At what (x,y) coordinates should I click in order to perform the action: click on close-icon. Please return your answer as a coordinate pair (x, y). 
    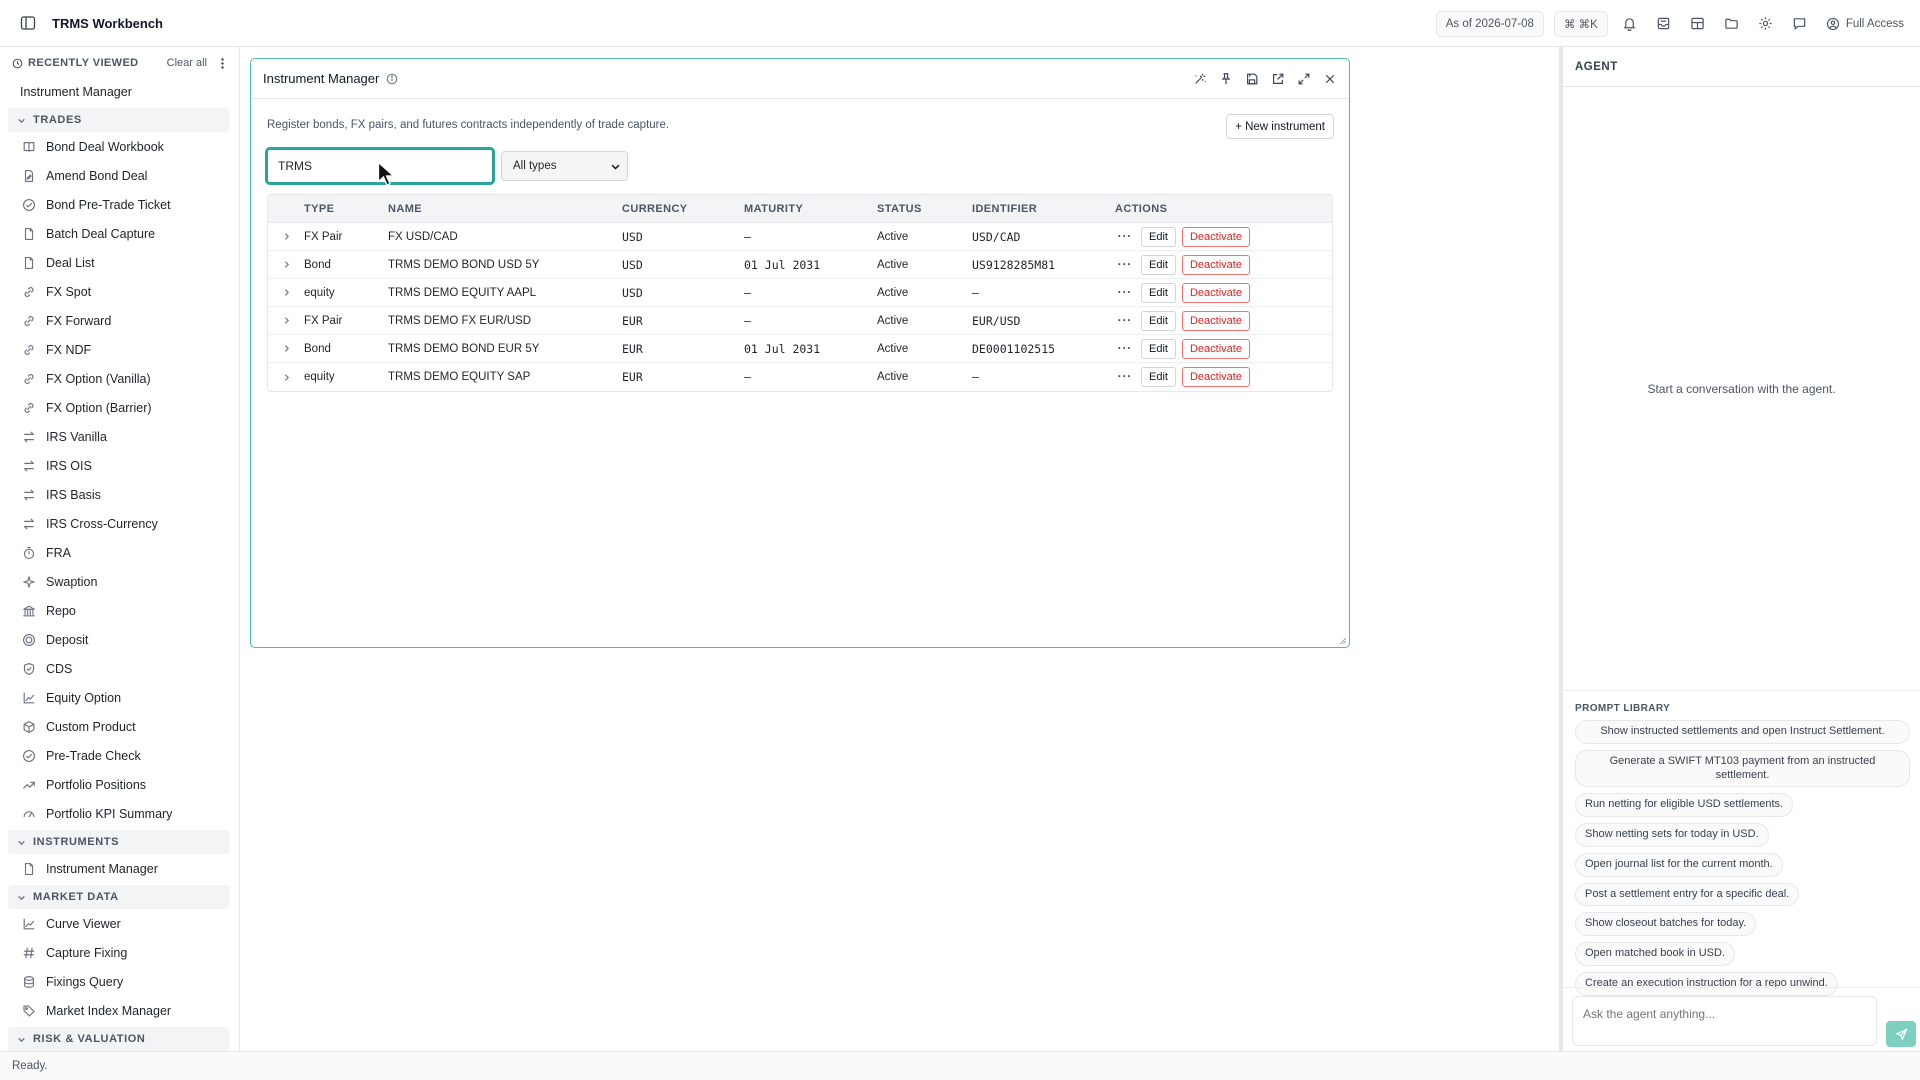
    Looking at the image, I should click on (1330, 79).